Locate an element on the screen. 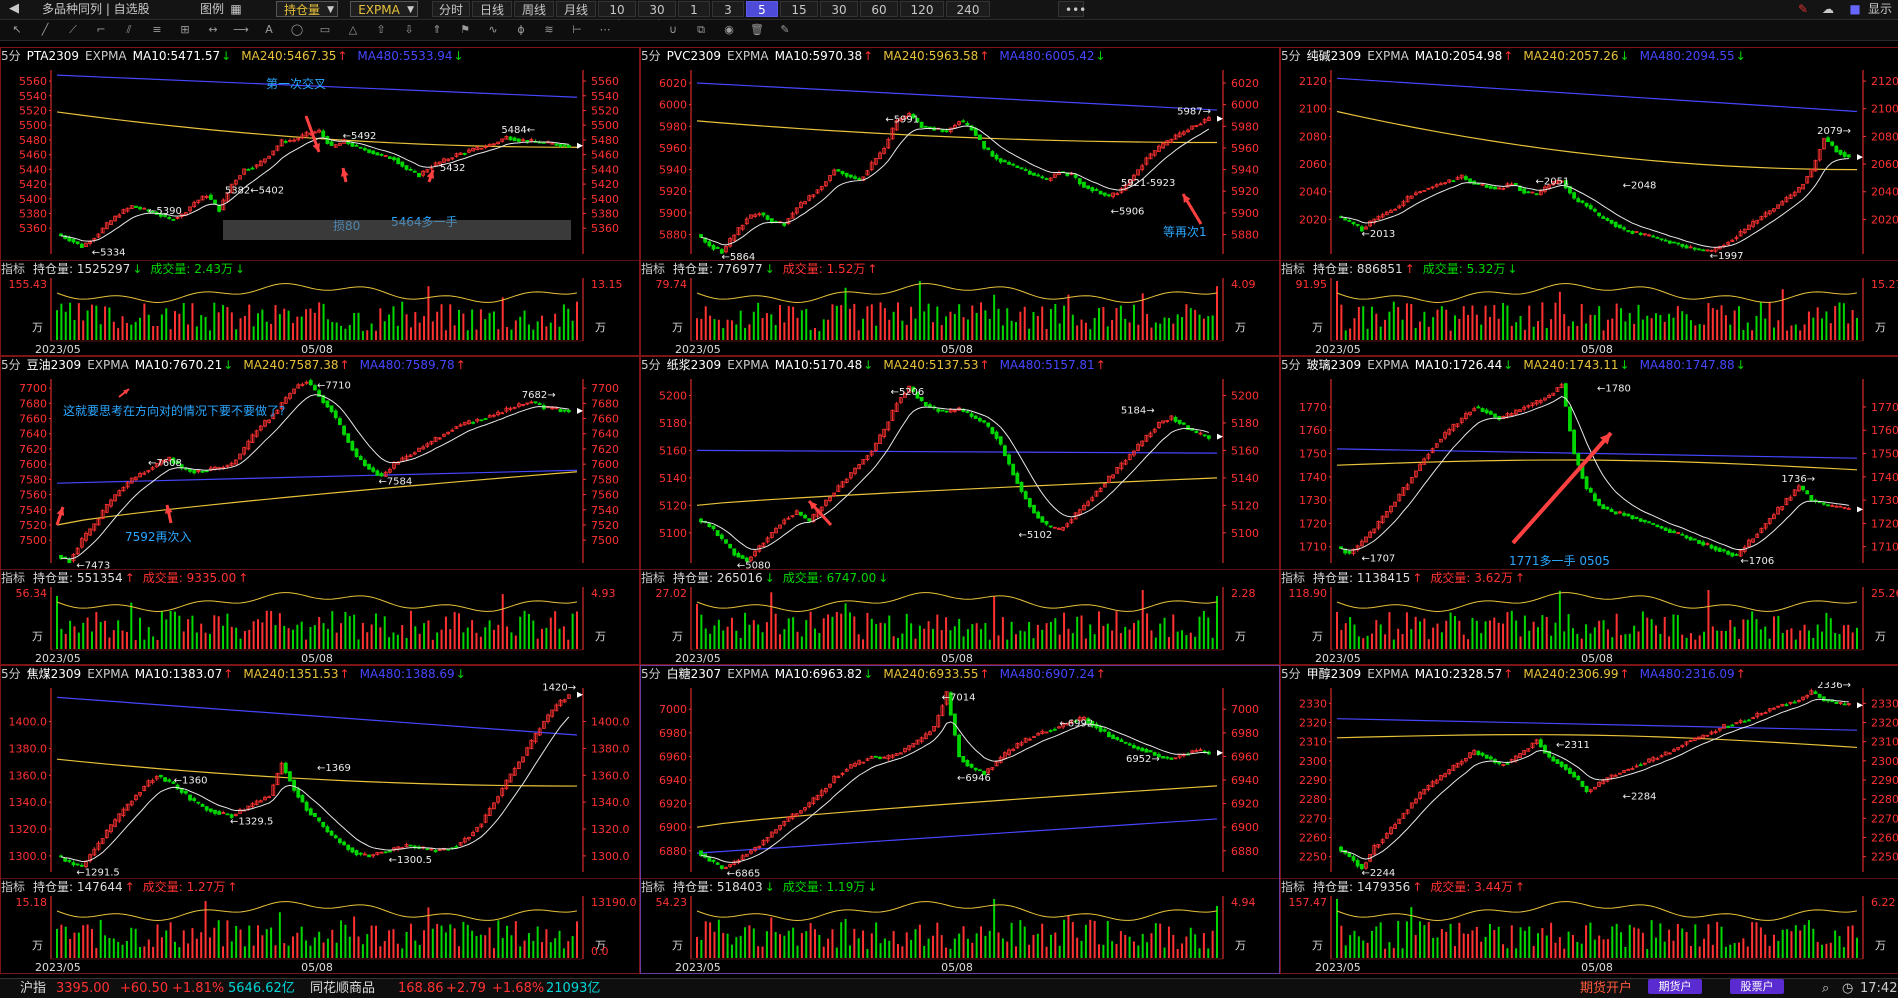 The width and height of the screenshot is (1898, 998). period-tab: 月线 is located at coordinates (576, 9).